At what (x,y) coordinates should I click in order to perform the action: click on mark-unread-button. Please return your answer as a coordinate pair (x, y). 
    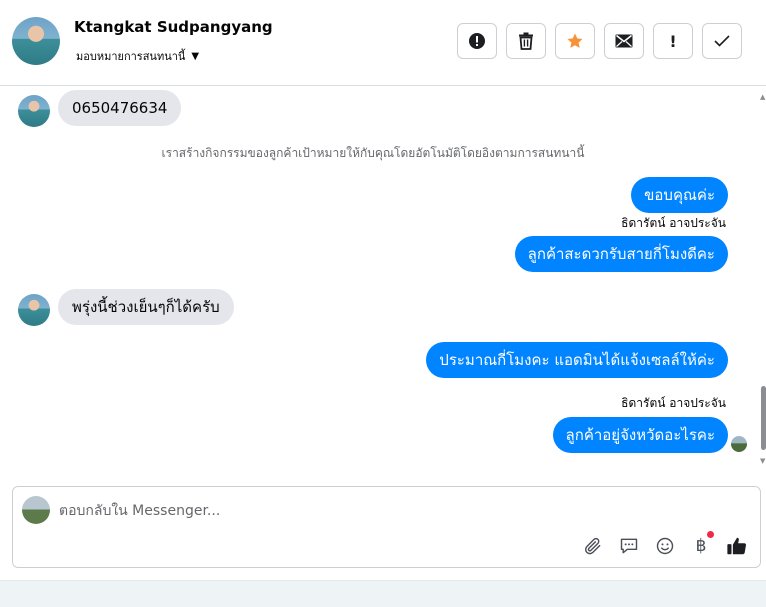
    Looking at the image, I should click on (624, 41).